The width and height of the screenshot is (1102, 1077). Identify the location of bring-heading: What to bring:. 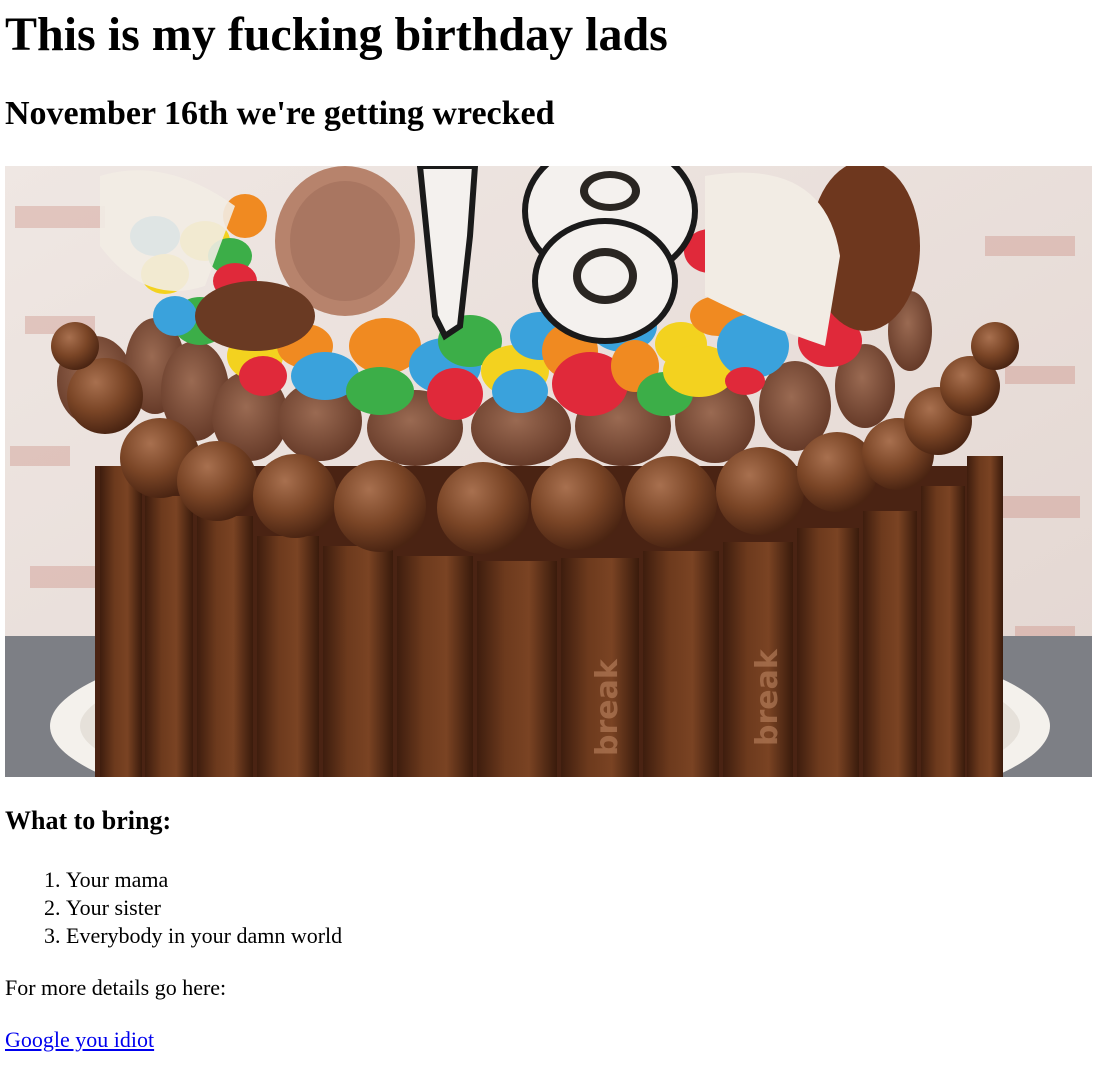
(88, 820).